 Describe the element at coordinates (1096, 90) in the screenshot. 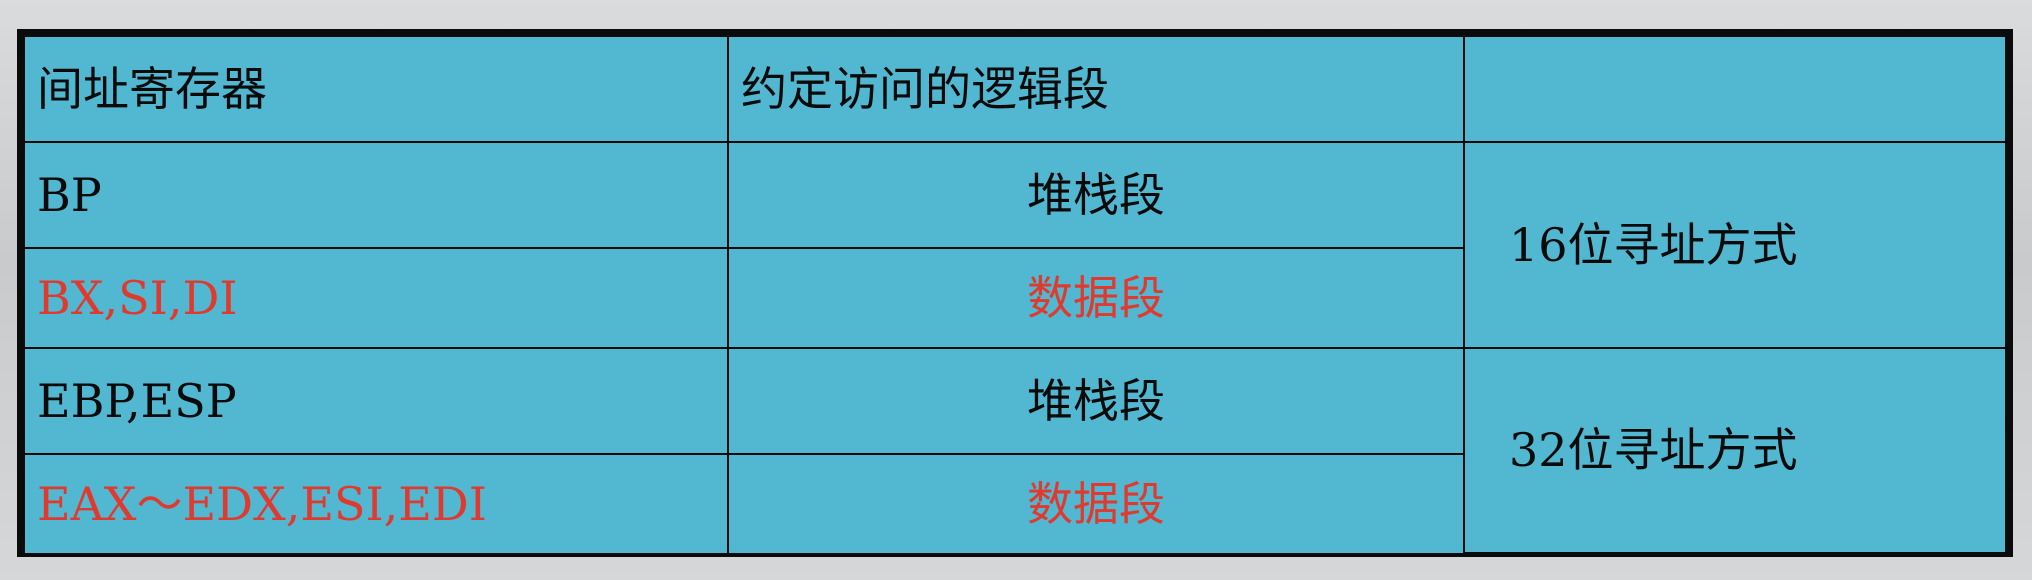

I see `header-segment: 约定访问的逻辑段` at that location.